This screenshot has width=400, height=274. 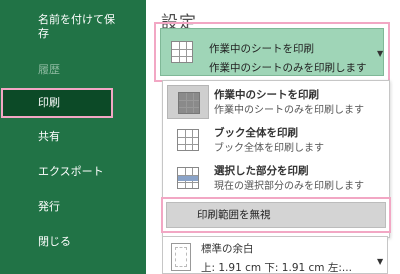 What do you see at coordinates (43, 33) in the screenshot?
I see `sidebar-item-save-as-line2: 存` at bounding box center [43, 33].